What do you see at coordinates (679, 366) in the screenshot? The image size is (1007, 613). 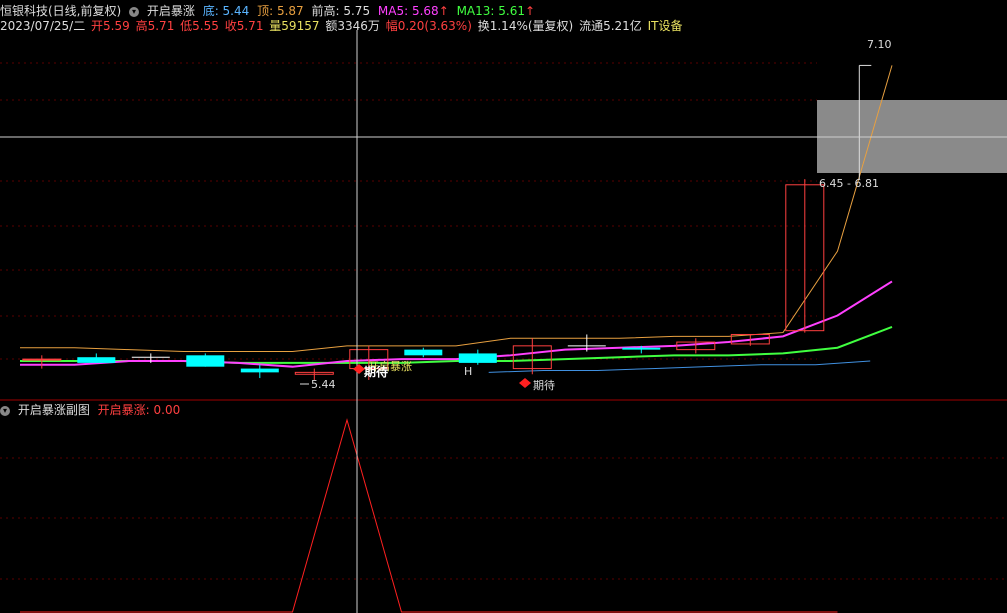 I see `lower-band-line` at bounding box center [679, 366].